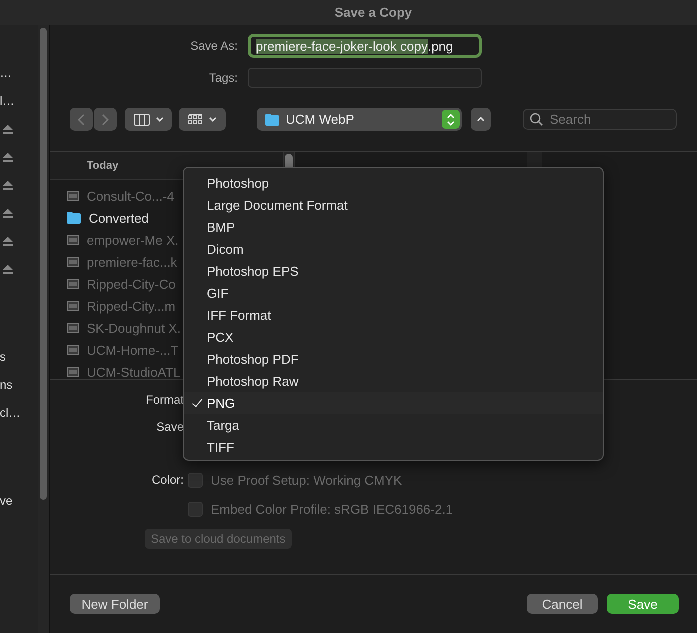 The width and height of the screenshot is (697, 633). I want to click on filename-field: premiere-face-joker-look copy.png, so click(365, 46).